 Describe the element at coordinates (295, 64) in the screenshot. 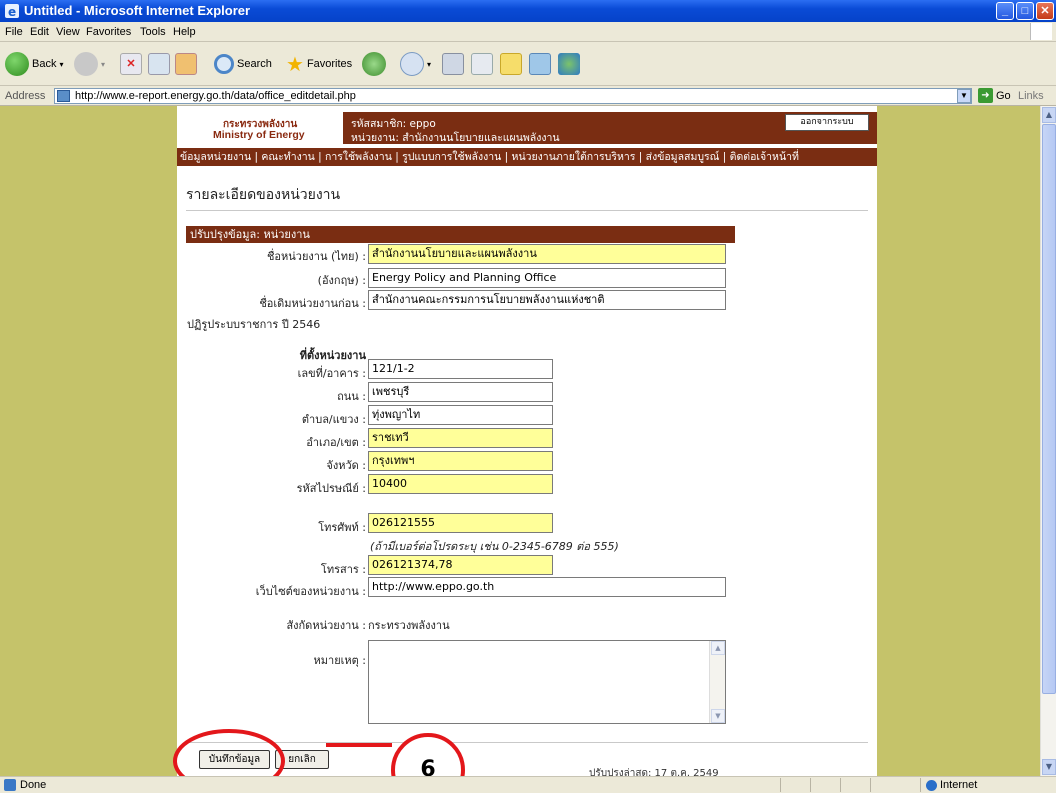

I see `star-icon: ★` at that location.